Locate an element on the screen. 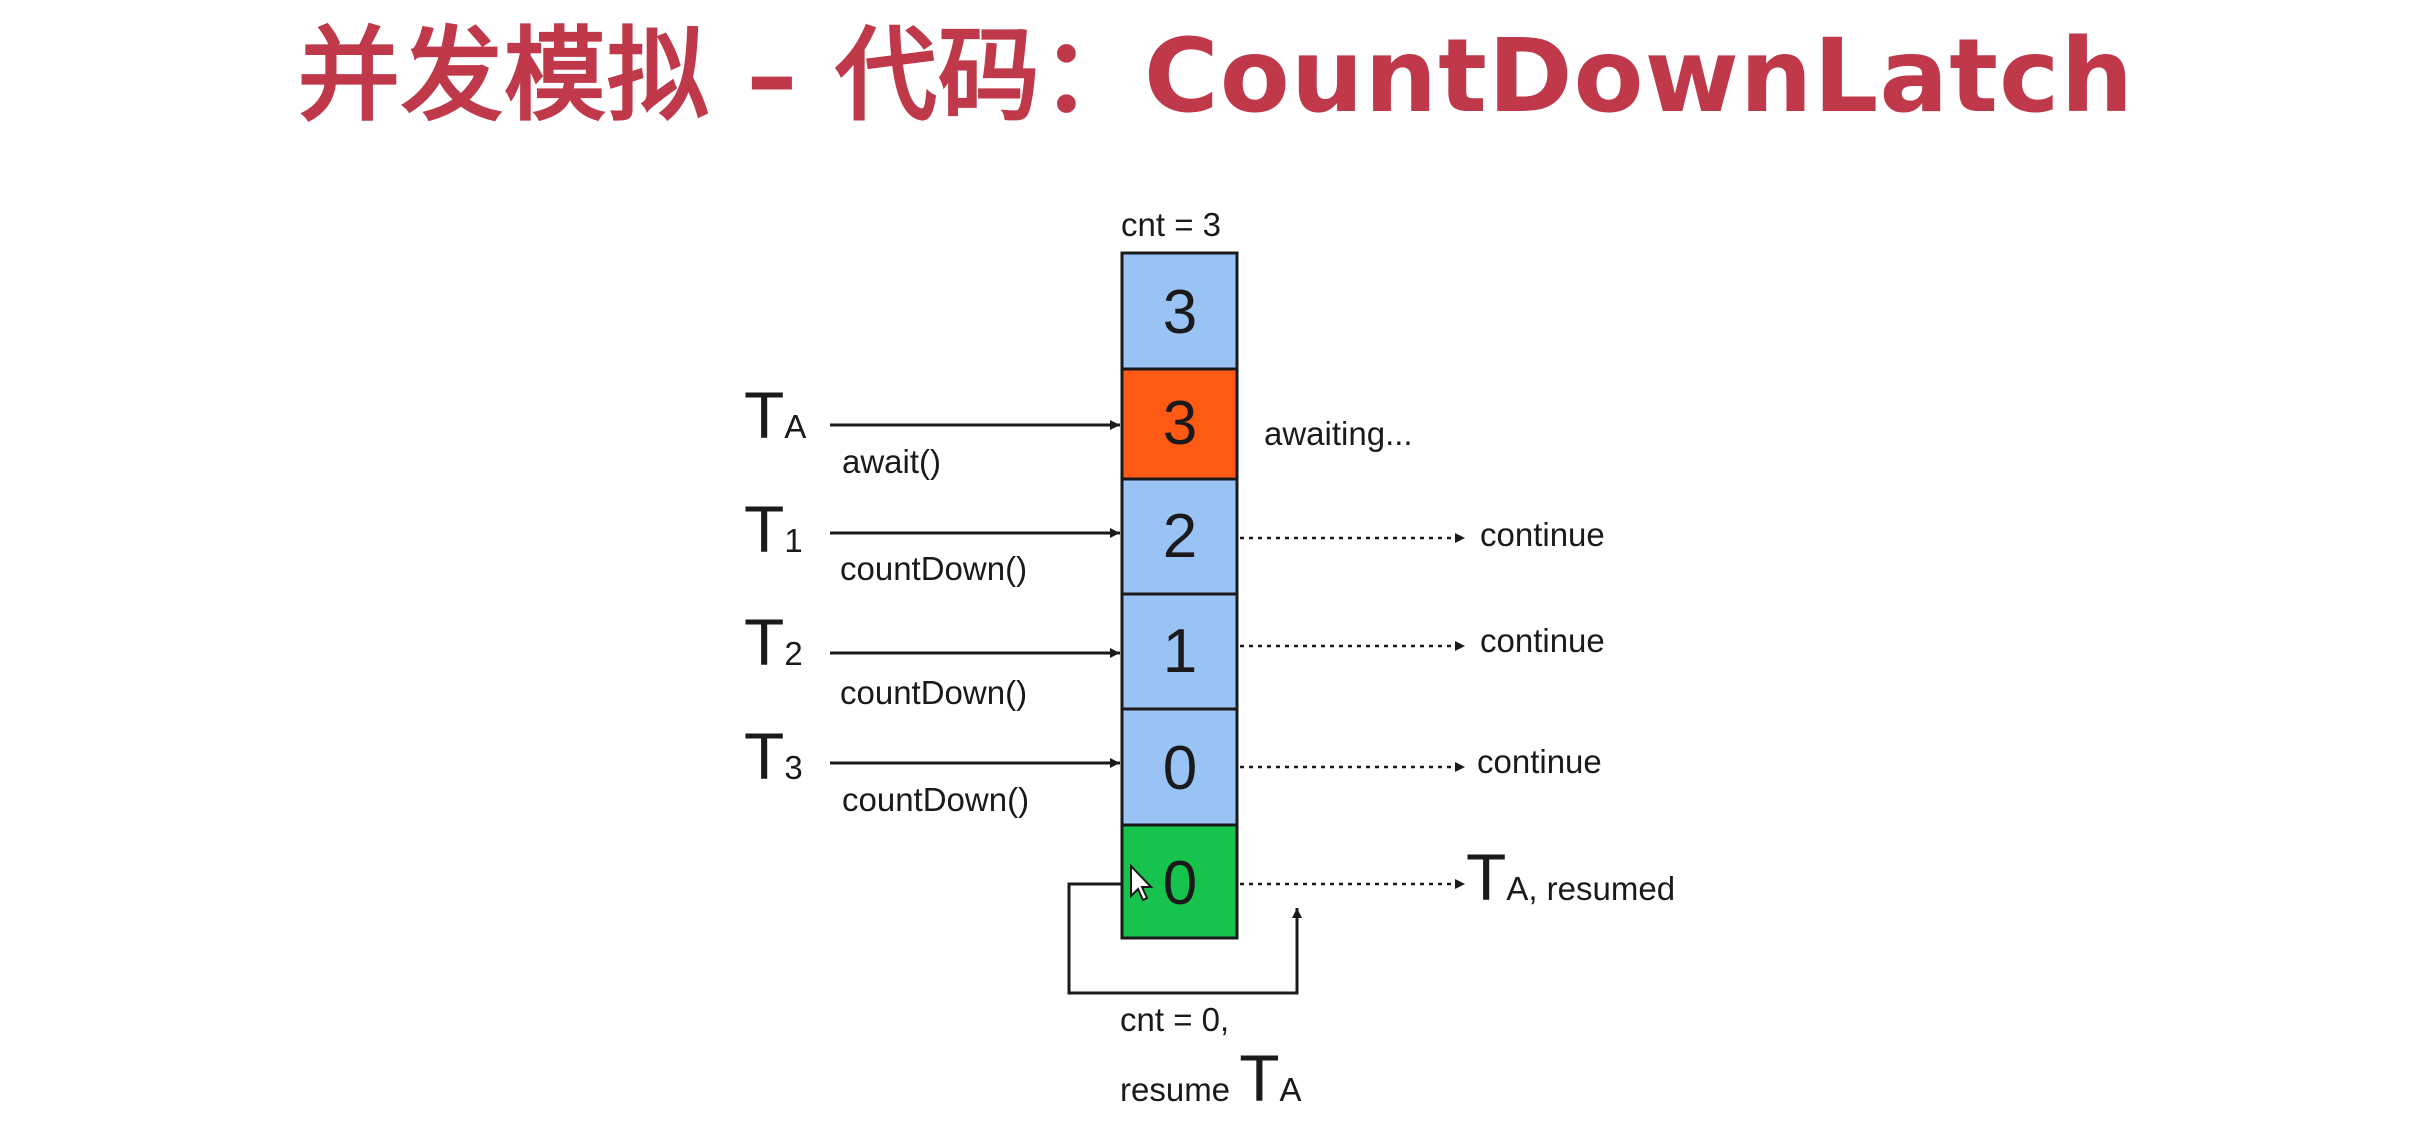 This screenshot has width=2432, height=1124. cell-0-value: 3 is located at coordinates (1180, 312).